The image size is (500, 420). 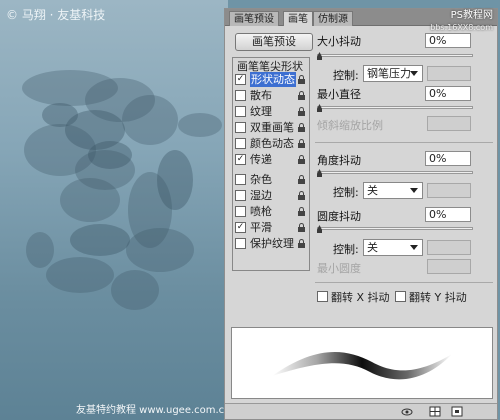 I want to click on angle-jitter-value: 0%, so click(x=448, y=158).